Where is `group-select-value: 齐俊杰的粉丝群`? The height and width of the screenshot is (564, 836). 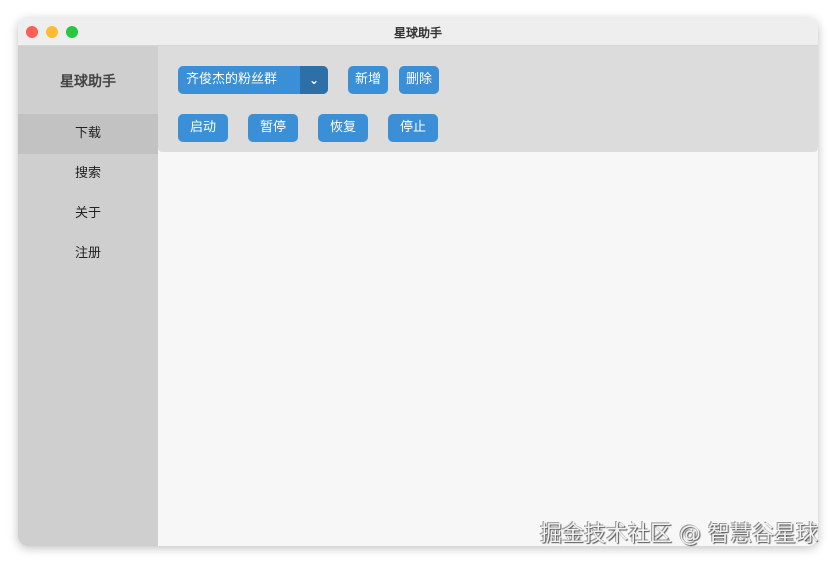
group-select-value: 齐俊杰的粉丝群 is located at coordinates (232, 79).